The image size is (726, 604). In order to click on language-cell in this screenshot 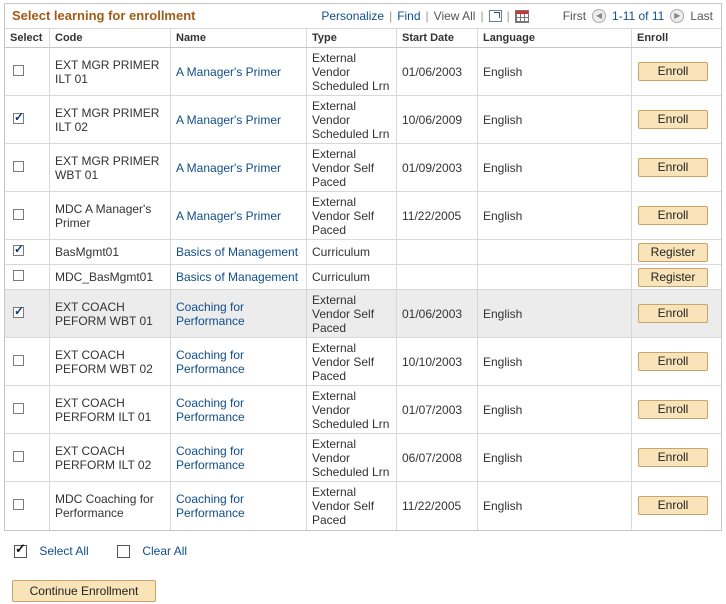, I will do `click(554, 277)`.